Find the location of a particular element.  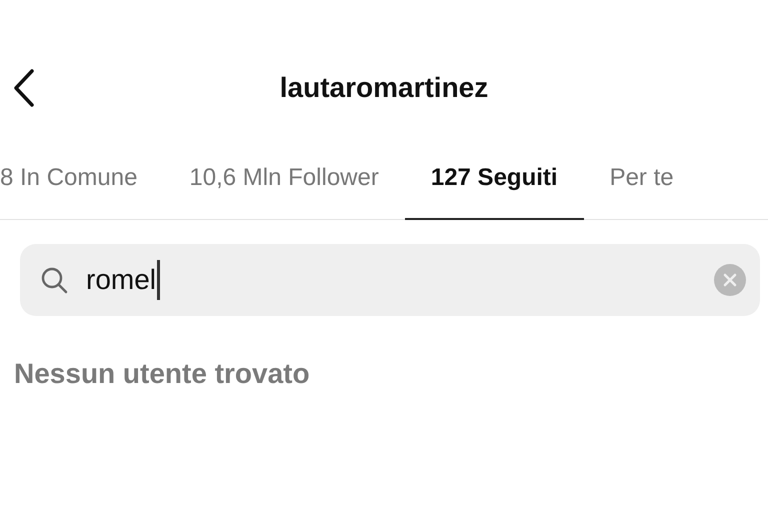

tab: 127 Seguiti is located at coordinates (494, 180).